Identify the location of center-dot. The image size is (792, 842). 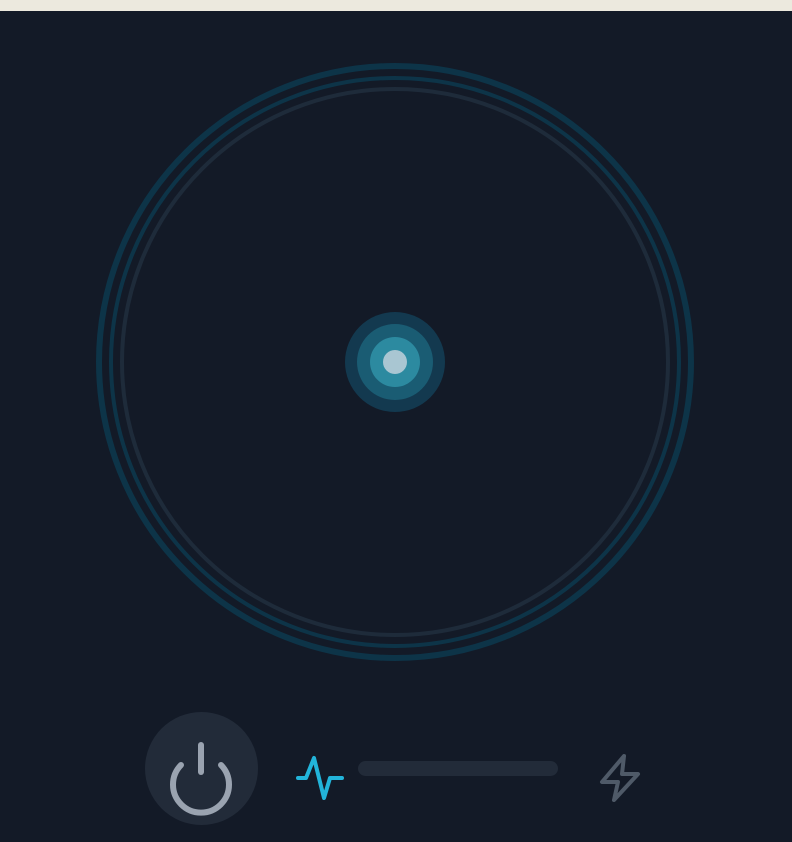
(395, 362).